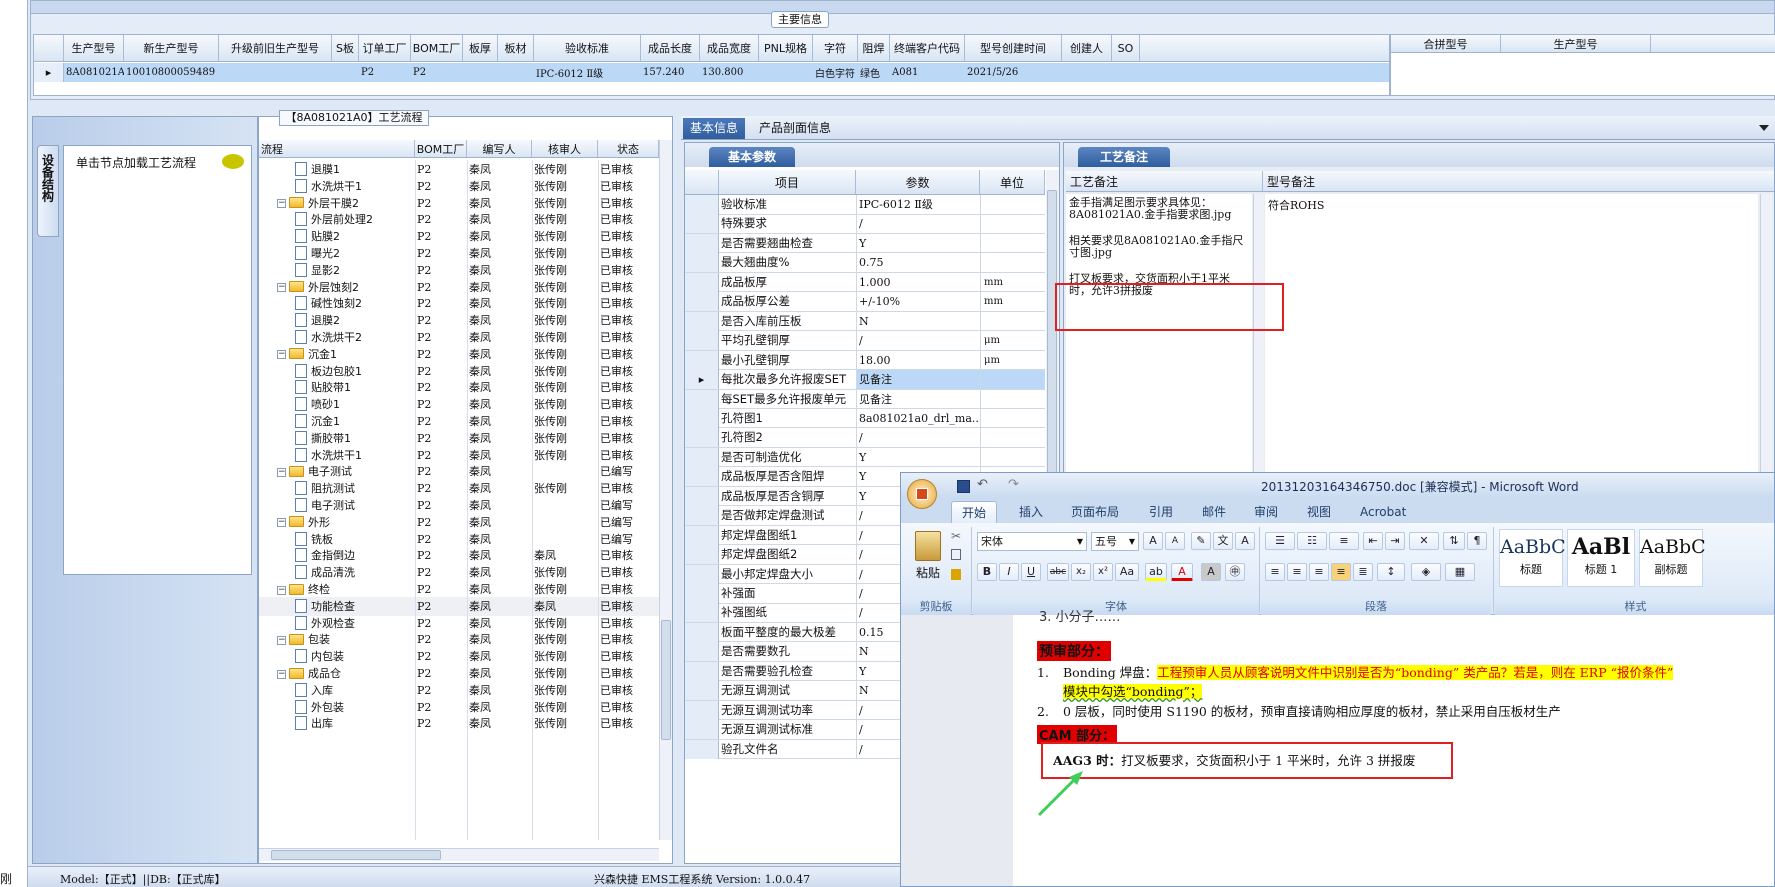 This screenshot has width=1775, height=887. I want to click on flow-hscrollbar, so click(459, 854).